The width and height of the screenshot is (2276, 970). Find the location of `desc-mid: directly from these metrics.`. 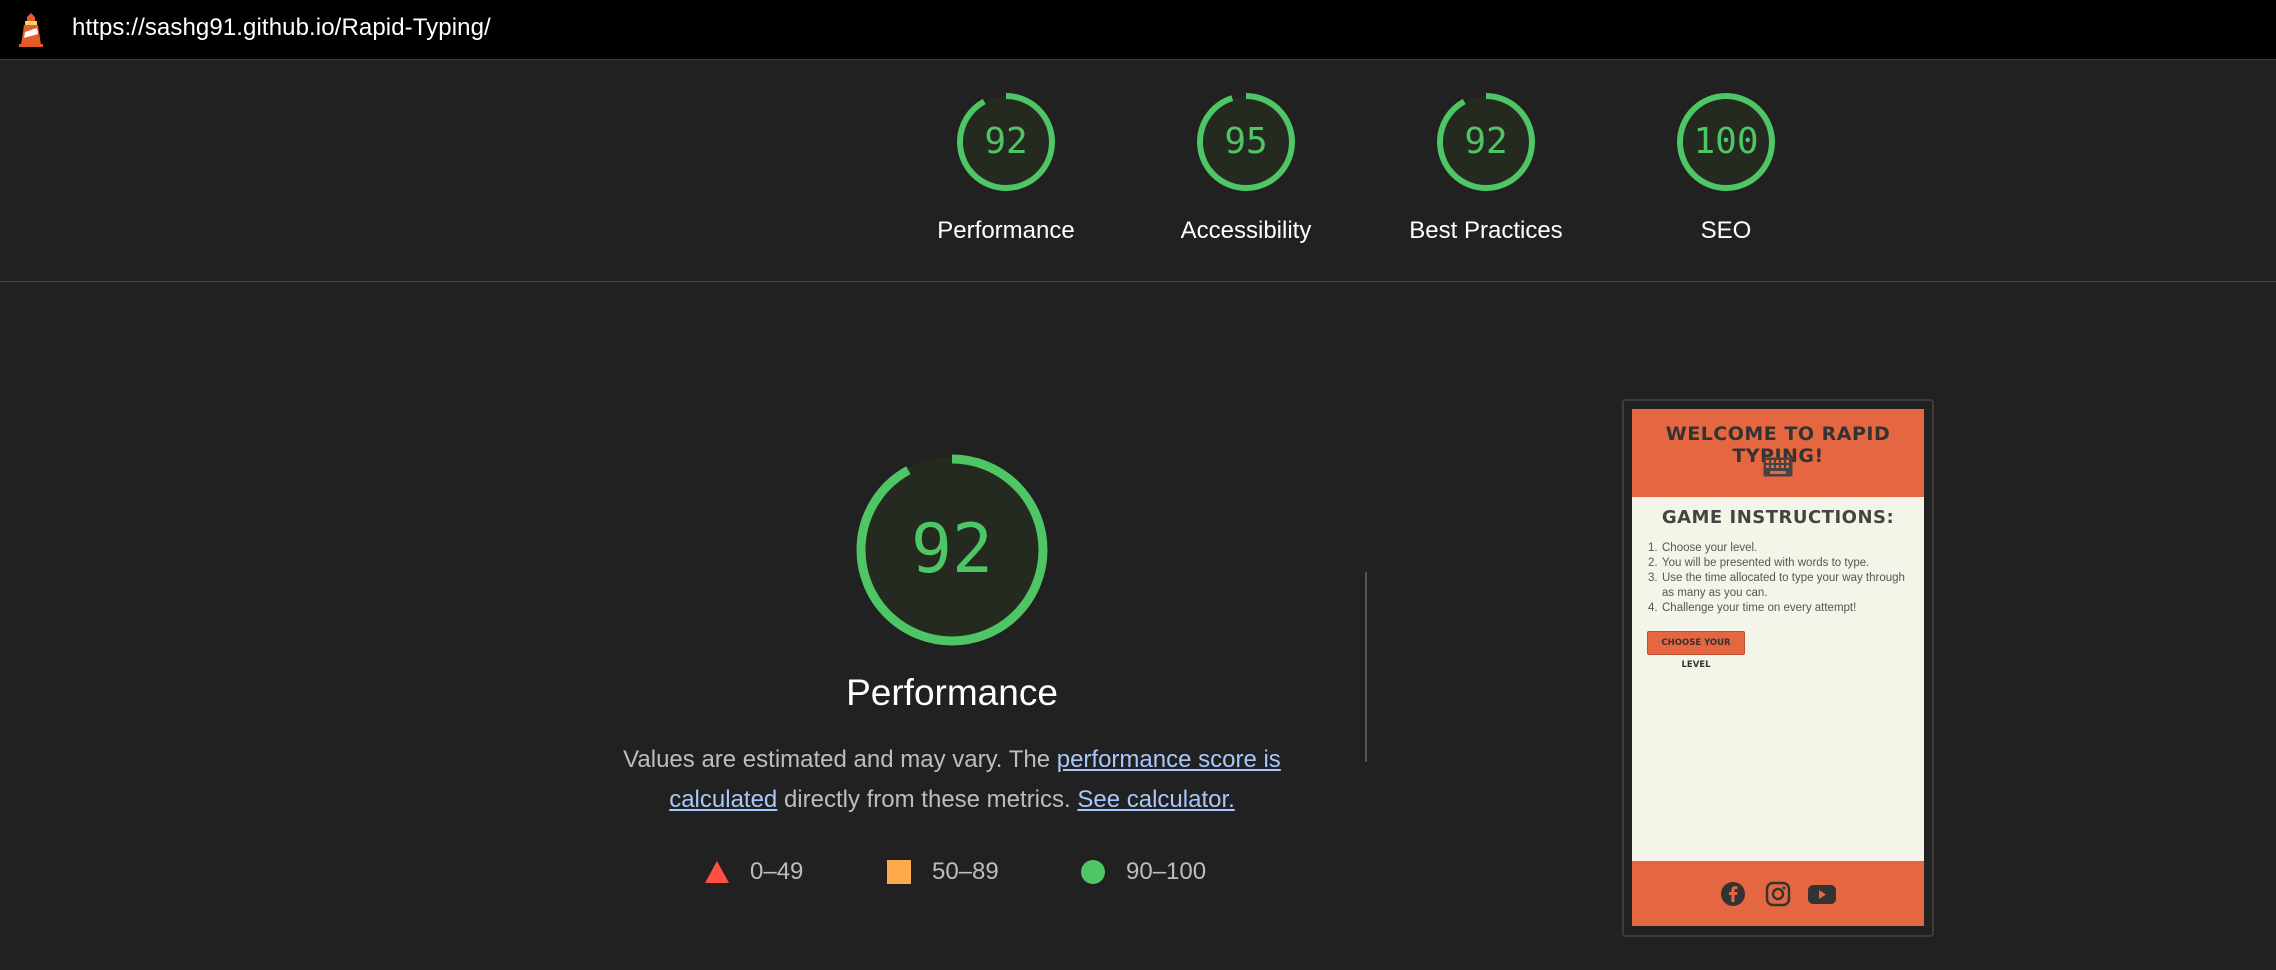

desc-mid: directly from these metrics. is located at coordinates (927, 799).